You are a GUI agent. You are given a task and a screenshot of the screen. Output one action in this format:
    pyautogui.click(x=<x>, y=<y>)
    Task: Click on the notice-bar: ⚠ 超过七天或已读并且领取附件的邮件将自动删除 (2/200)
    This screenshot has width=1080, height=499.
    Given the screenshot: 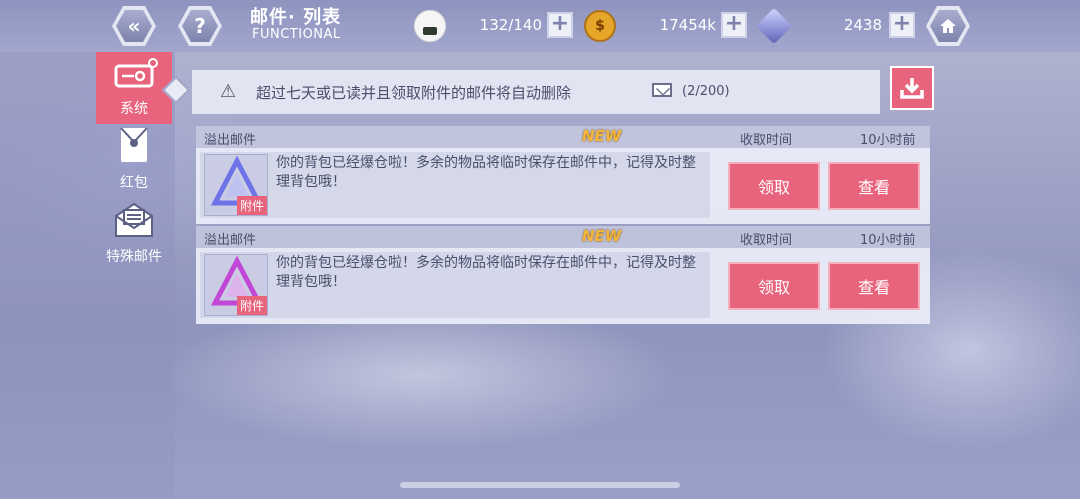 What is the action you would take?
    pyautogui.click(x=536, y=92)
    